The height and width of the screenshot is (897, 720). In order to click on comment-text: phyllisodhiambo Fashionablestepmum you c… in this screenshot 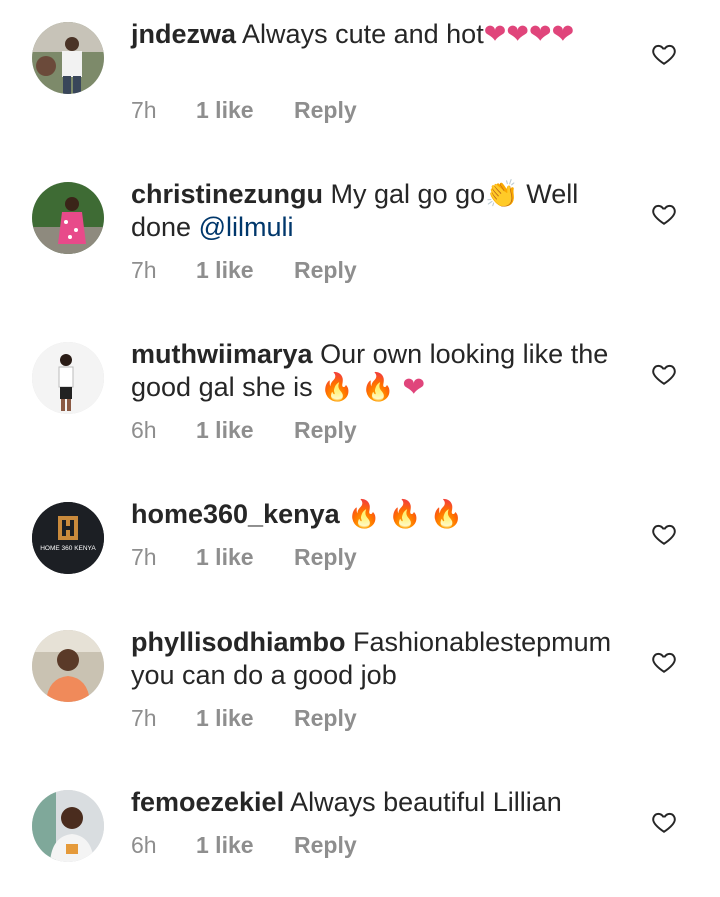, I will do `click(381, 659)`.